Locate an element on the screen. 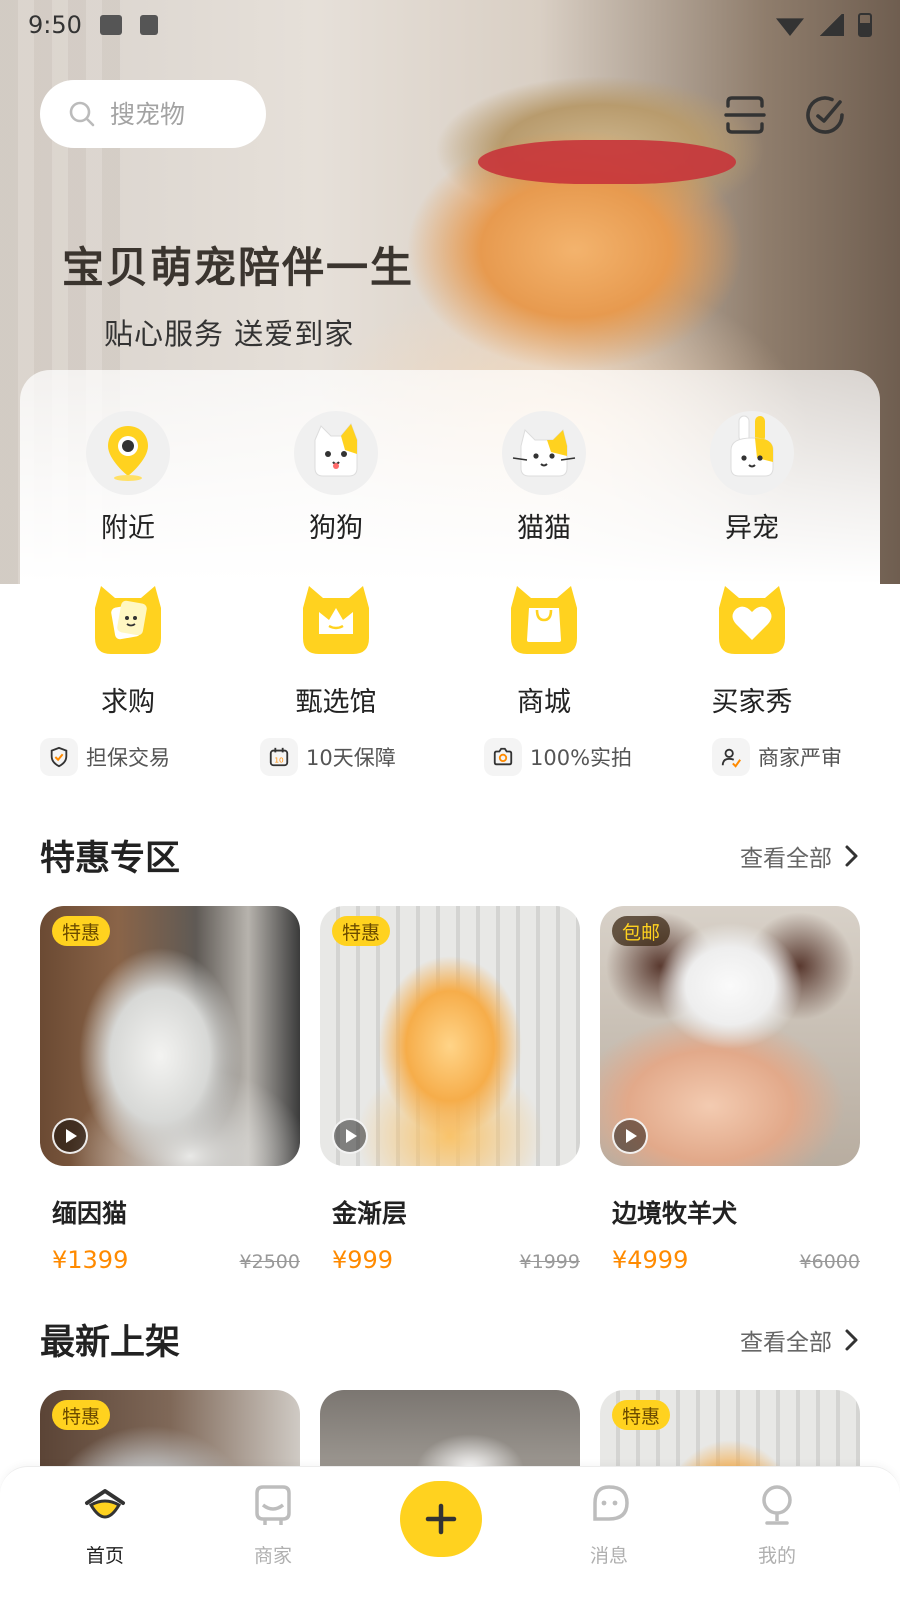  new-arrivals-header: 最新上架 查看全部 is located at coordinates (450, 1339).